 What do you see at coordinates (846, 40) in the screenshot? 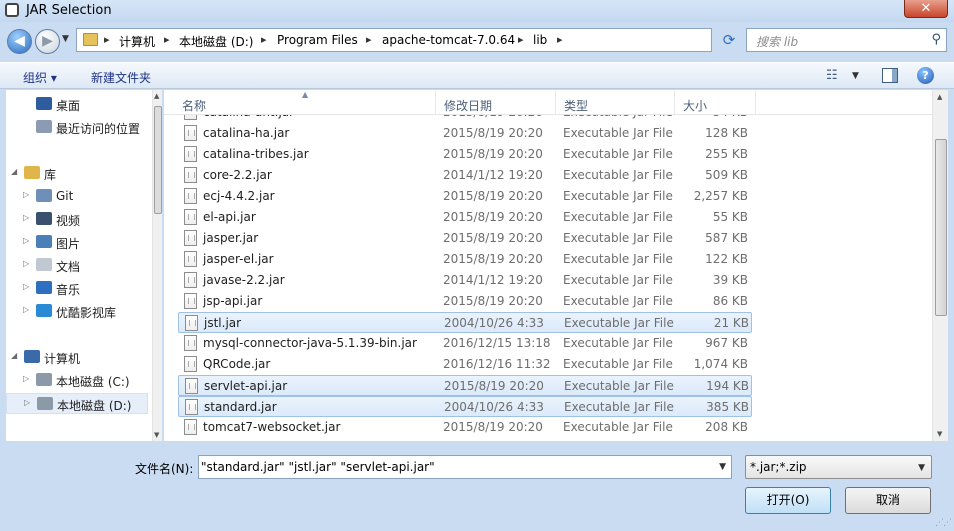
I see `search-input: 搜索 lib ⚲` at bounding box center [846, 40].